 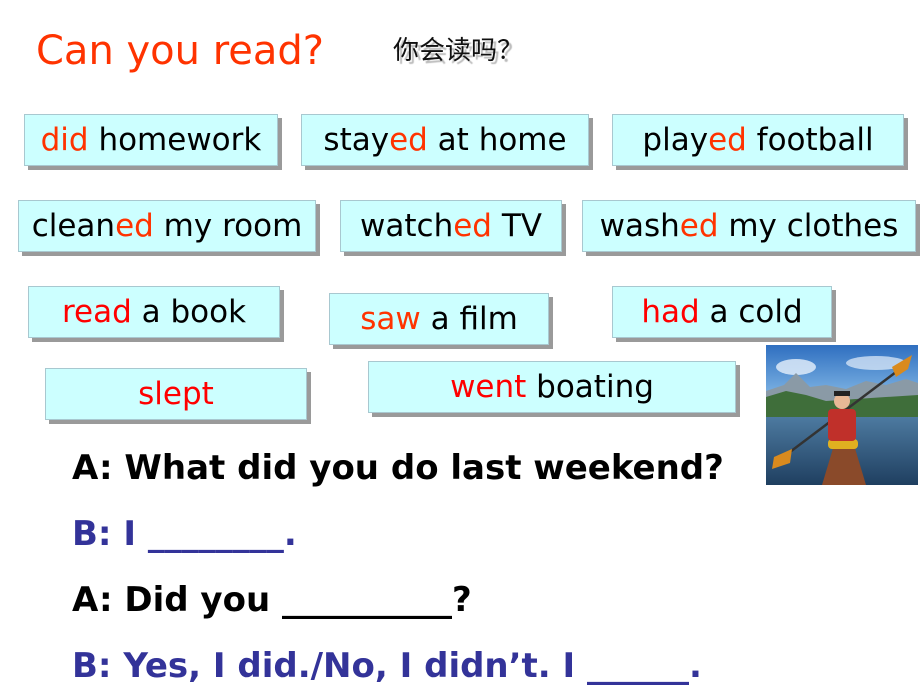 I want to click on phrase-rest: a book, so click(x=189, y=312).